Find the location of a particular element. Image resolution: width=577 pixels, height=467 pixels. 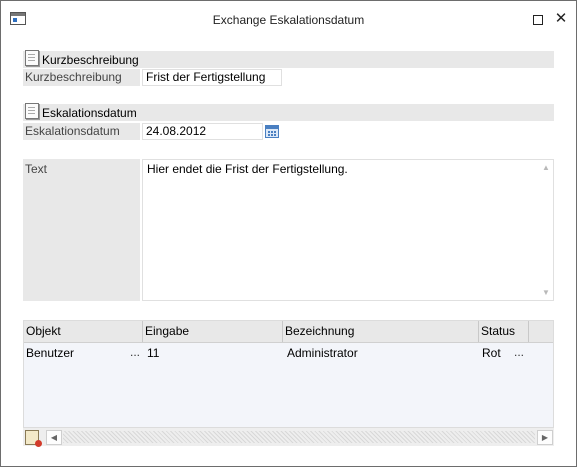

section-title: Kurzbeschreibung is located at coordinates (90, 60).